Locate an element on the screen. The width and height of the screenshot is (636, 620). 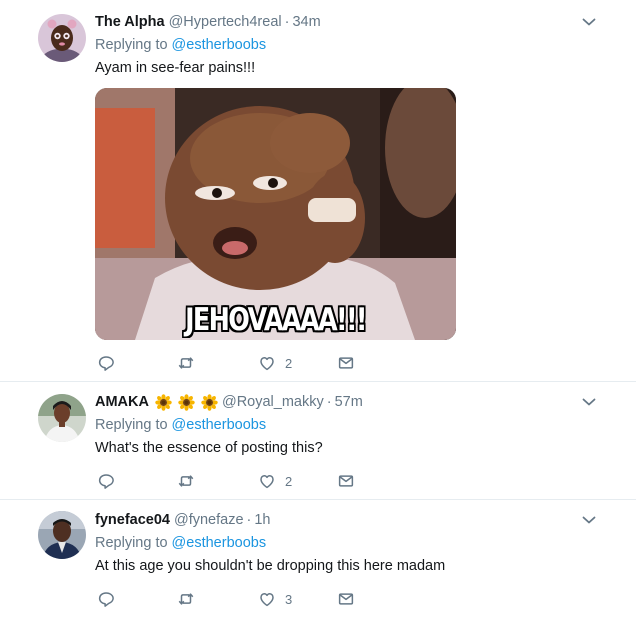
user-handle: @fynefaze is located at coordinates (209, 520).